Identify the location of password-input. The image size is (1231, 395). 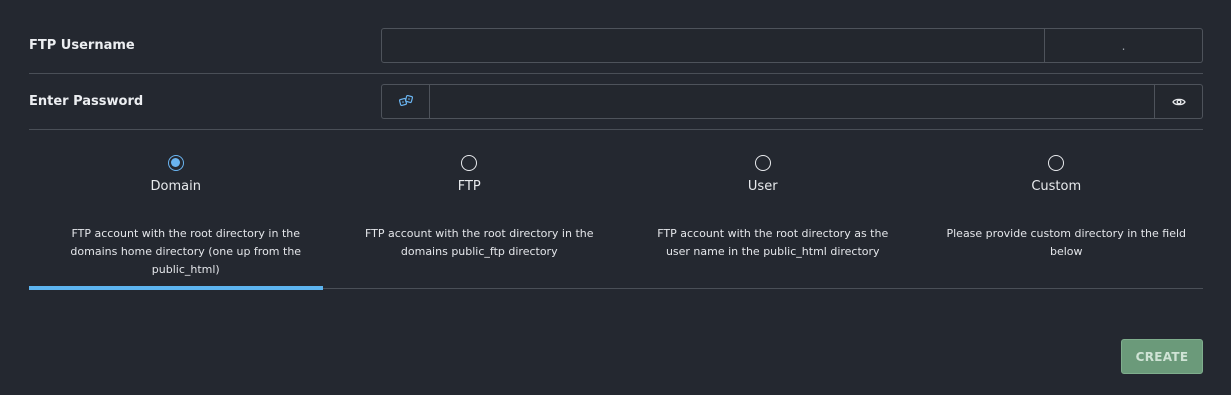
(792, 101).